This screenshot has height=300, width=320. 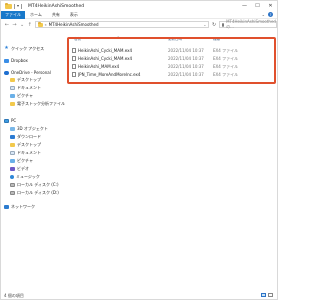 What do you see at coordinates (22, 25) in the screenshot?
I see `recent-locations-button: ⌄` at bounding box center [22, 25].